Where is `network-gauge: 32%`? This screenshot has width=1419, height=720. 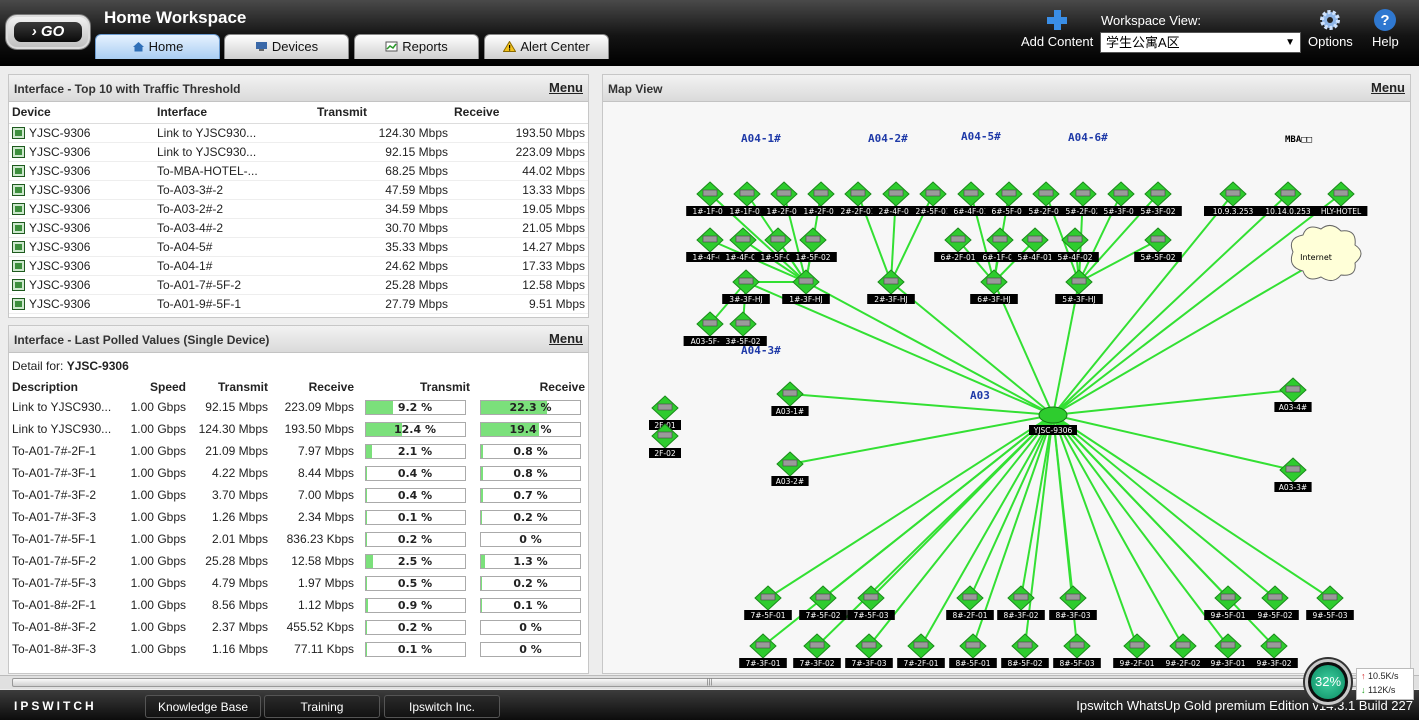
network-gauge: 32% is located at coordinates (1328, 682).